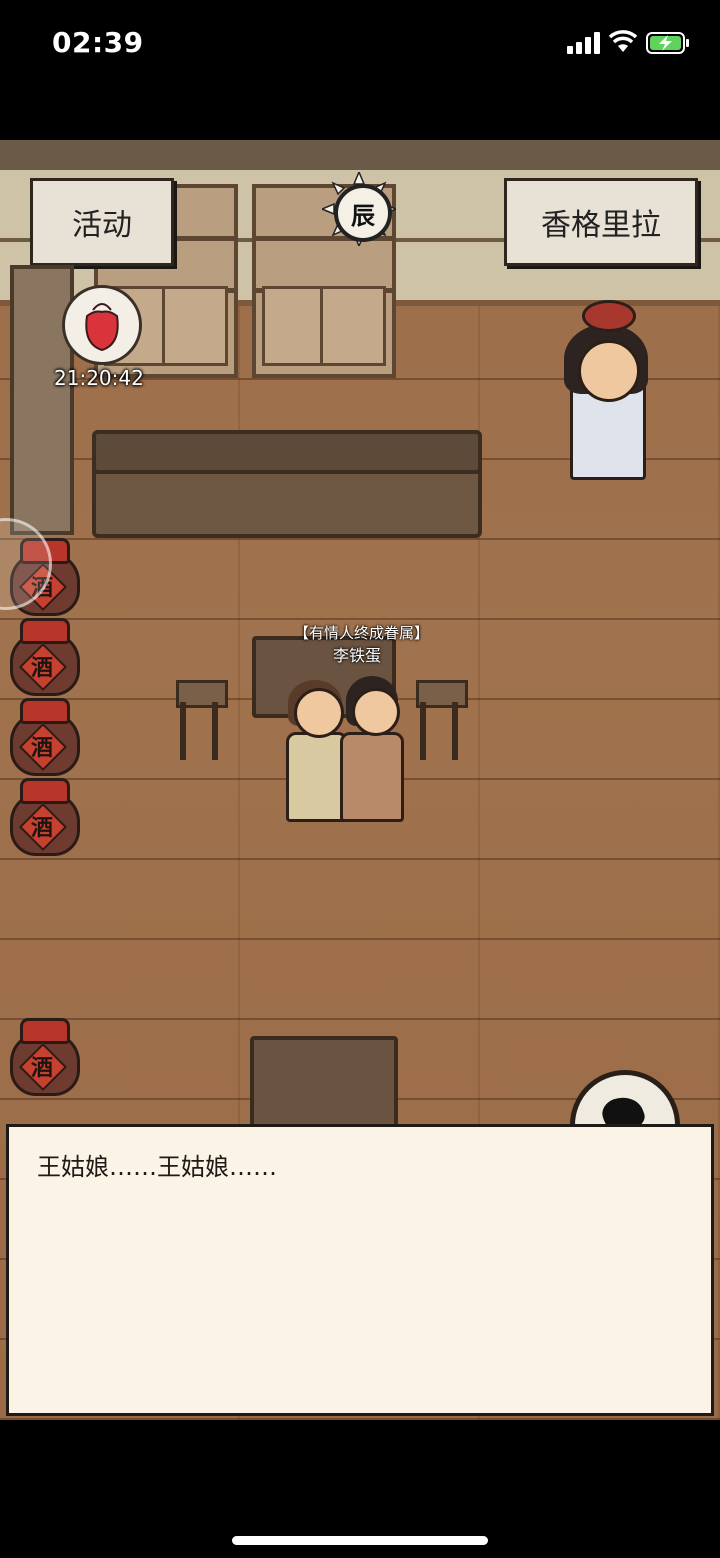 The width and height of the screenshot is (720, 1558). I want to click on location-button: 香格里拉, so click(601, 222).